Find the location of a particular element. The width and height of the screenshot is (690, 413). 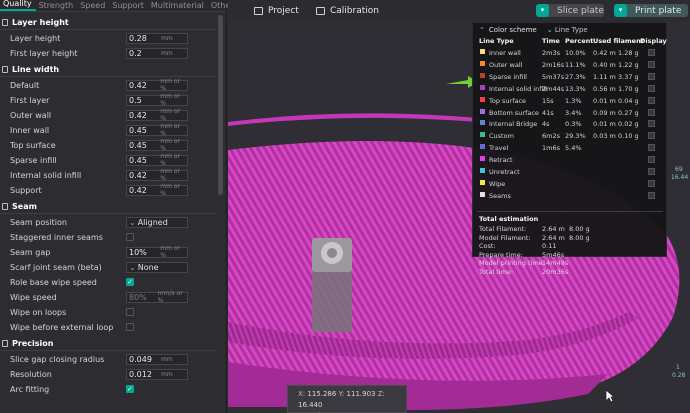

slice-gap-input: 0.049 mm is located at coordinates (157, 359).